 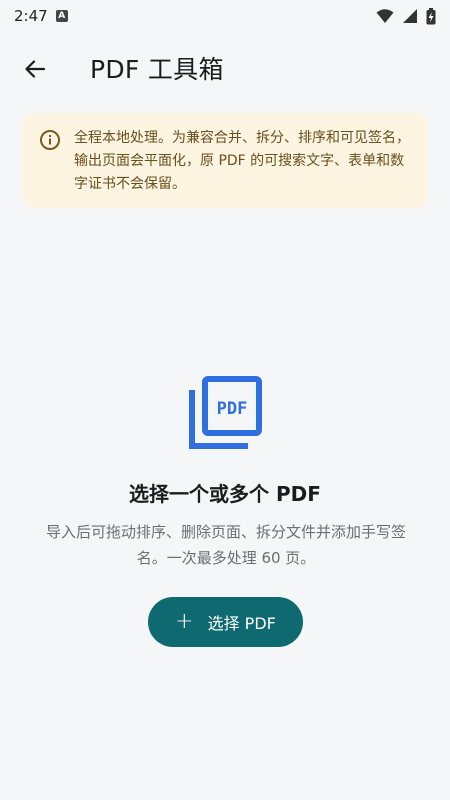 I want to click on select-pdf-label: 选择 PDF, so click(x=241, y=623).